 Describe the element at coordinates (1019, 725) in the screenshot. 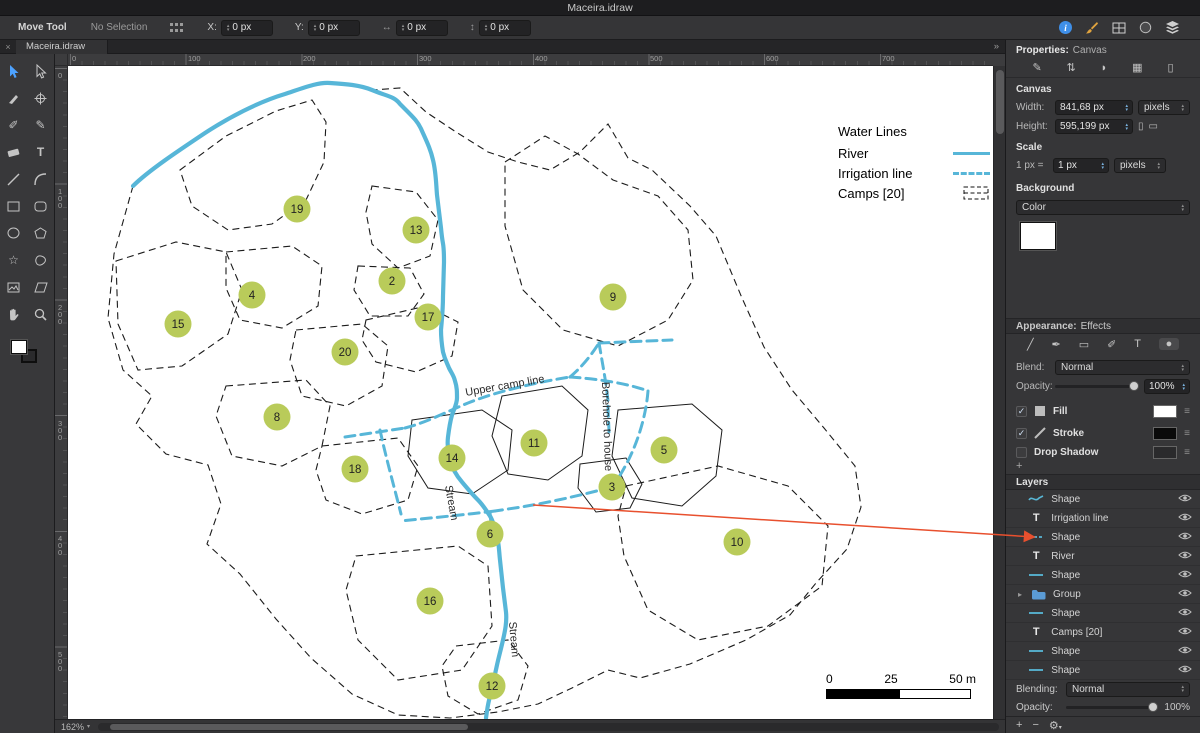

I see `add-layer-button: +` at that location.